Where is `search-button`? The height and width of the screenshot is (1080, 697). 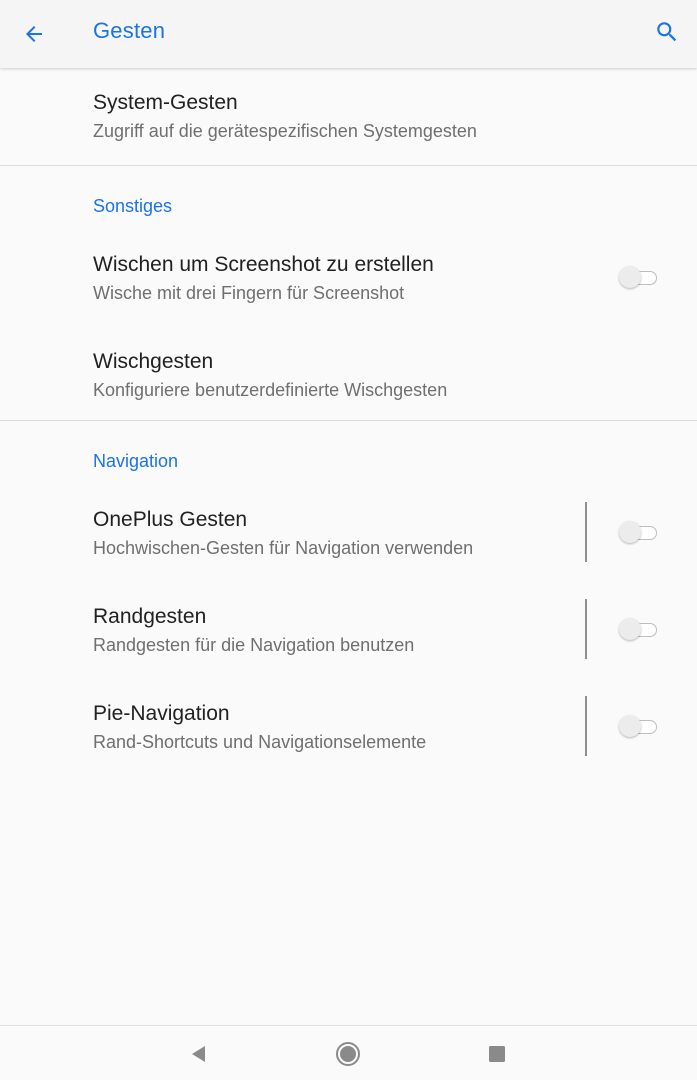 search-button is located at coordinates (667, 32).